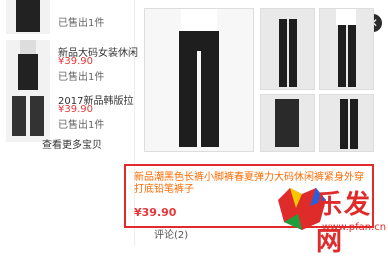 The image size is (388, 258). I want to click on view-more-link: 查看更多宝贝, so click(72, 143).